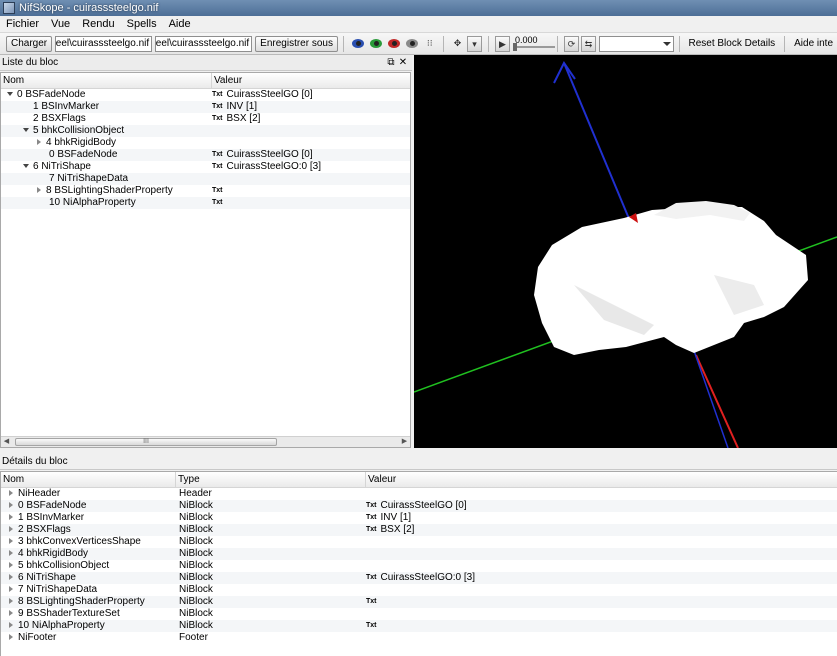 This screenshot has height=656, width=837. Describe the element at coordinates (88, 590) in the screenshot. I see `details-cell-name: 7 NiTriShapeData` at that location.